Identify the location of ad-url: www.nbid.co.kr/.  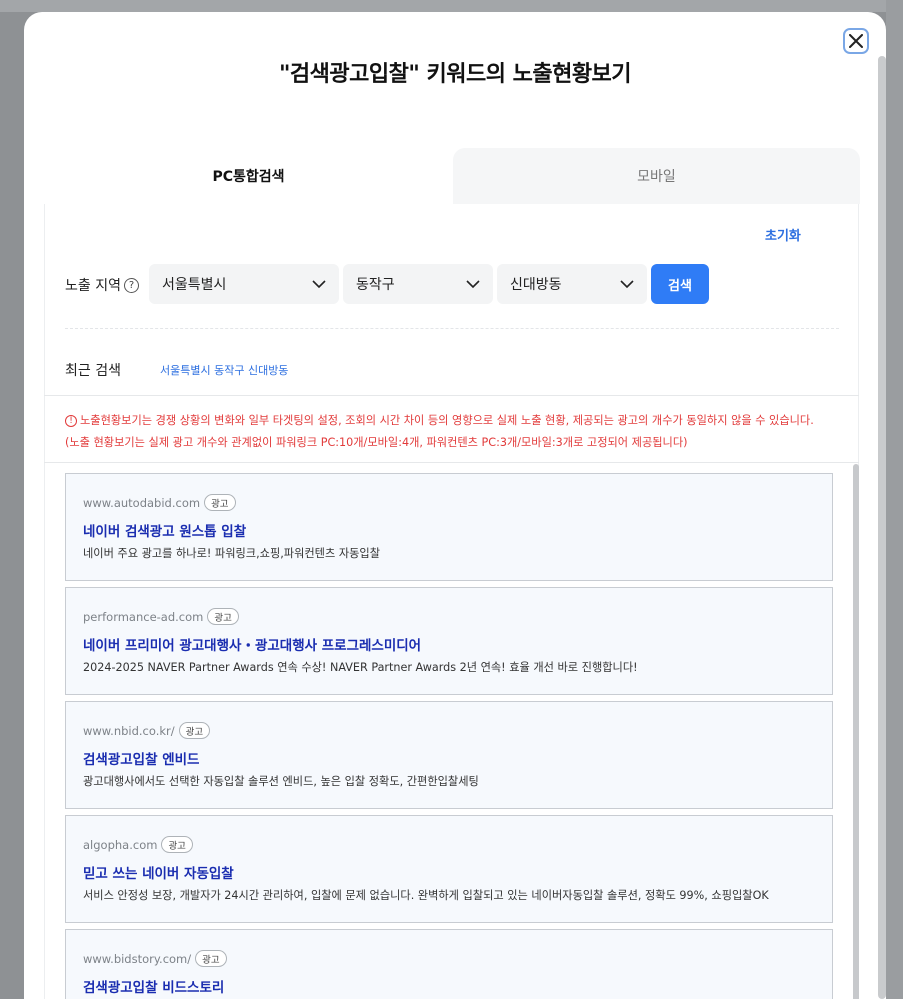
(129, 730).